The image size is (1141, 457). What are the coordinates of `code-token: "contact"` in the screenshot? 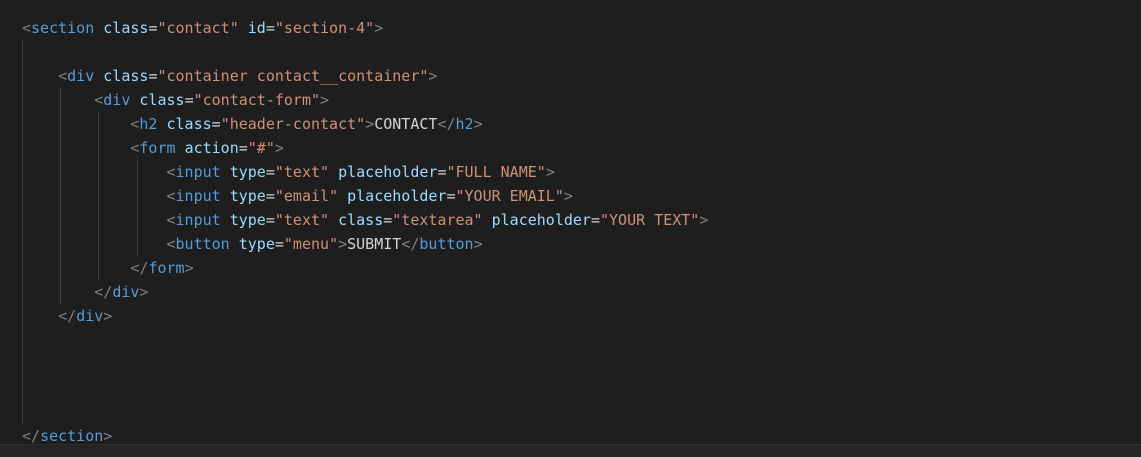 It's located at (198, 28).